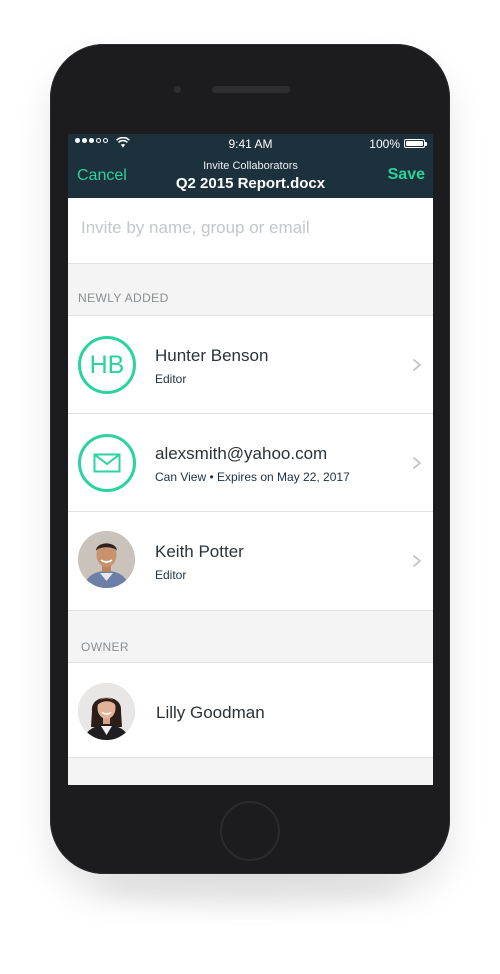 The image size is (500, 974). What do you see at coordinates (384, 144) in the screenshot?
I see `battery-percentage: 100%` at bounding box center [384, 144].